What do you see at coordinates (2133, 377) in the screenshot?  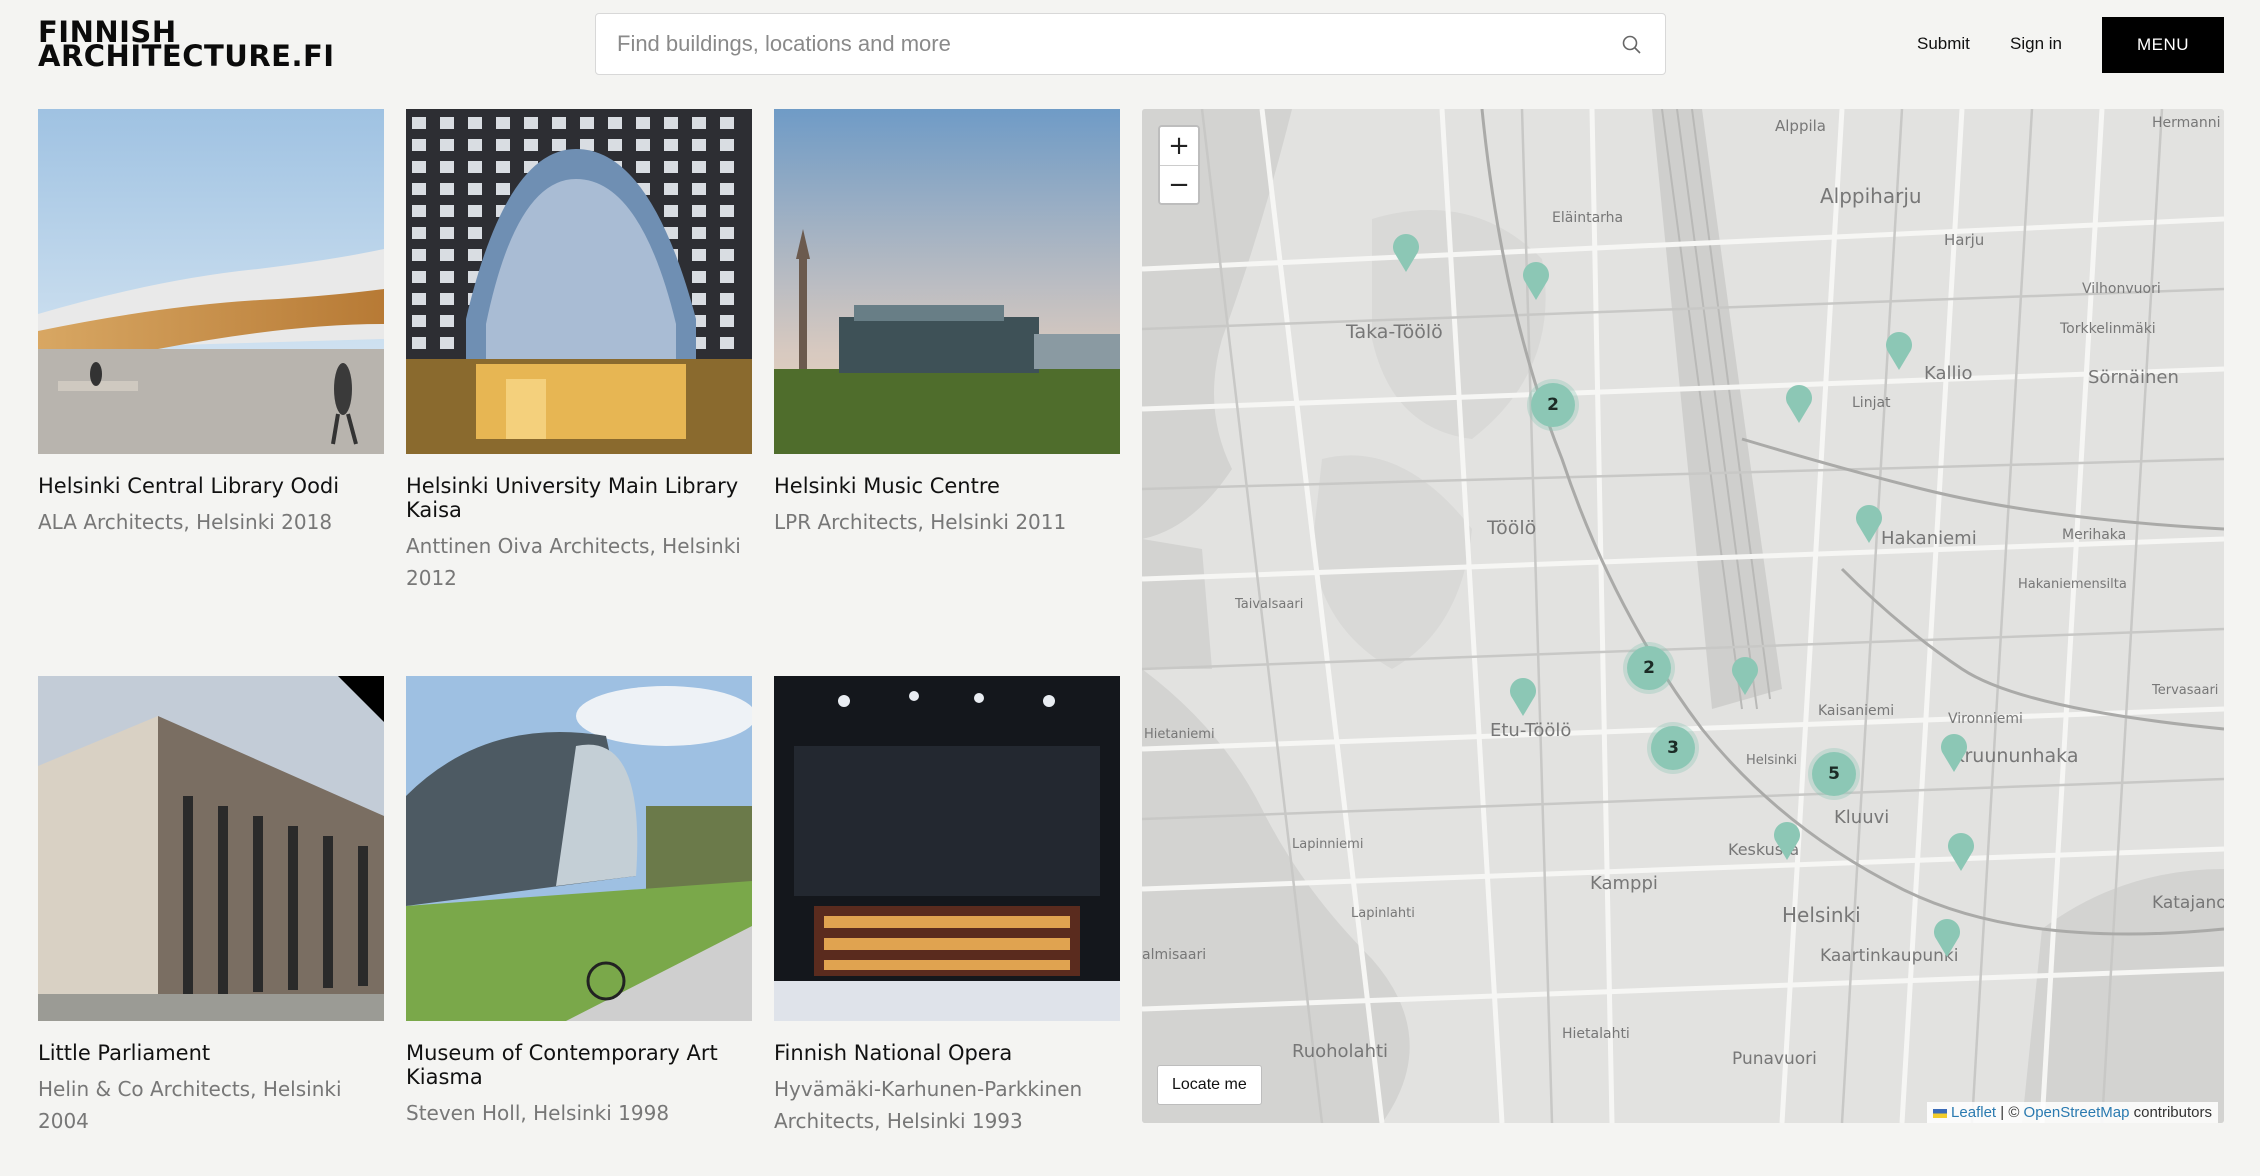 I see `map-label: Sörnäinen` at bounding box center [2133, 377].